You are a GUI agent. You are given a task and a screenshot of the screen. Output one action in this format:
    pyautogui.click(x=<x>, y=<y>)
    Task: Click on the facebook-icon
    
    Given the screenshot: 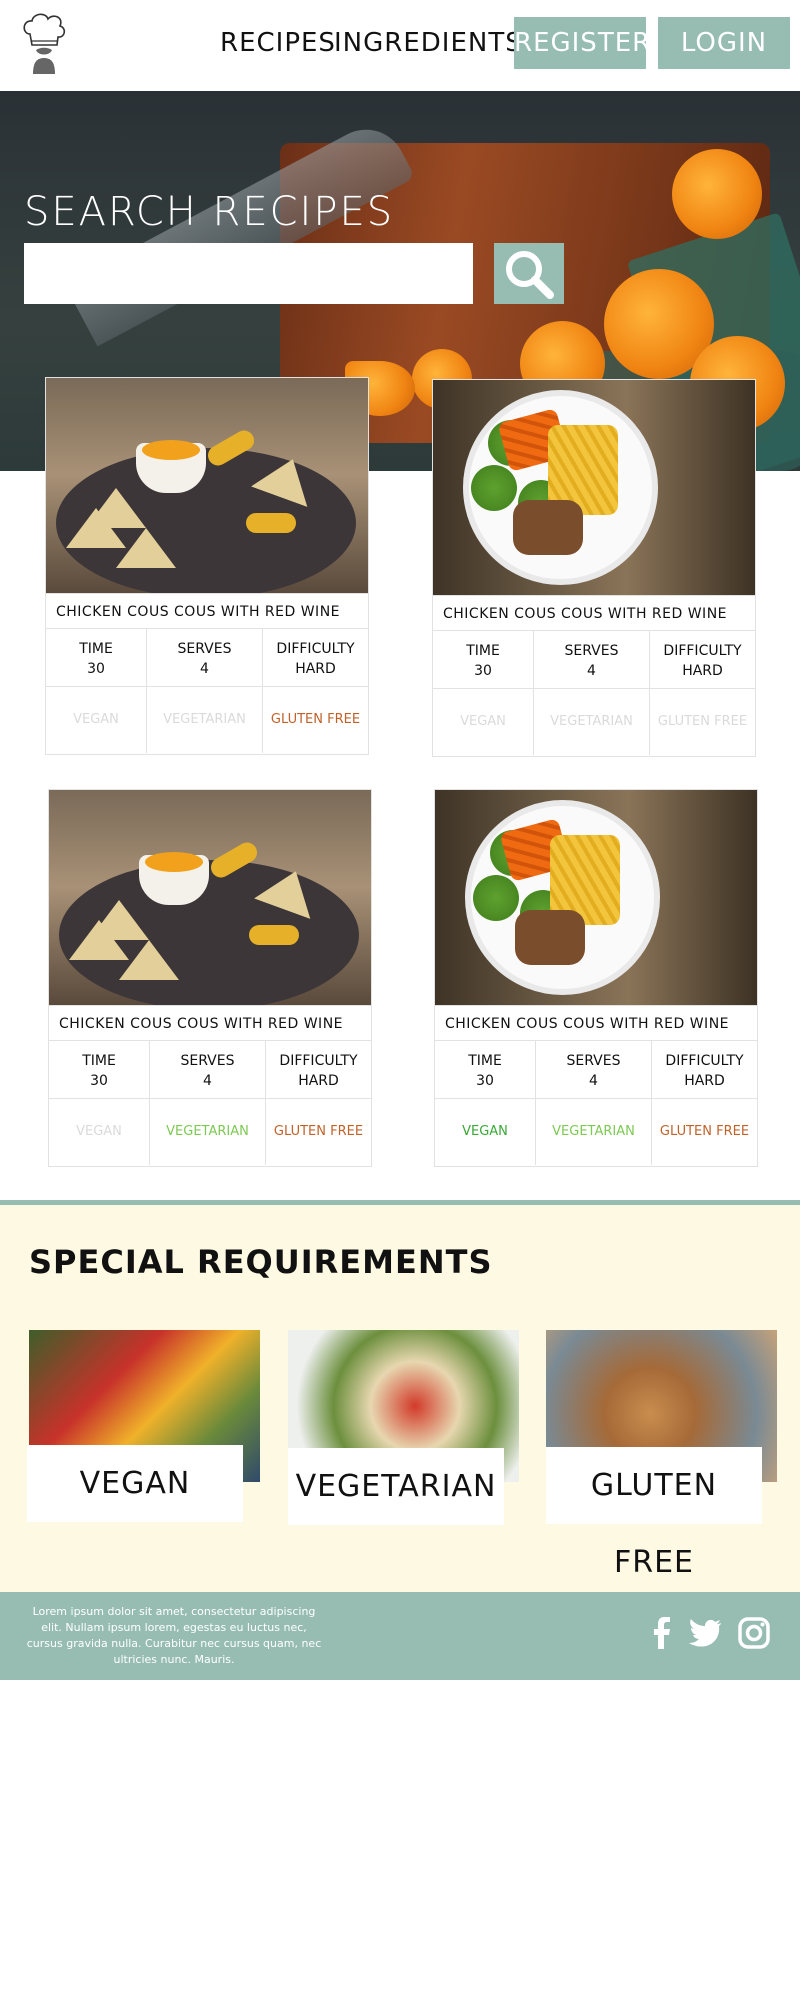 What is the action you would take?
    pyautogui.click(x=662, y=1633)
    